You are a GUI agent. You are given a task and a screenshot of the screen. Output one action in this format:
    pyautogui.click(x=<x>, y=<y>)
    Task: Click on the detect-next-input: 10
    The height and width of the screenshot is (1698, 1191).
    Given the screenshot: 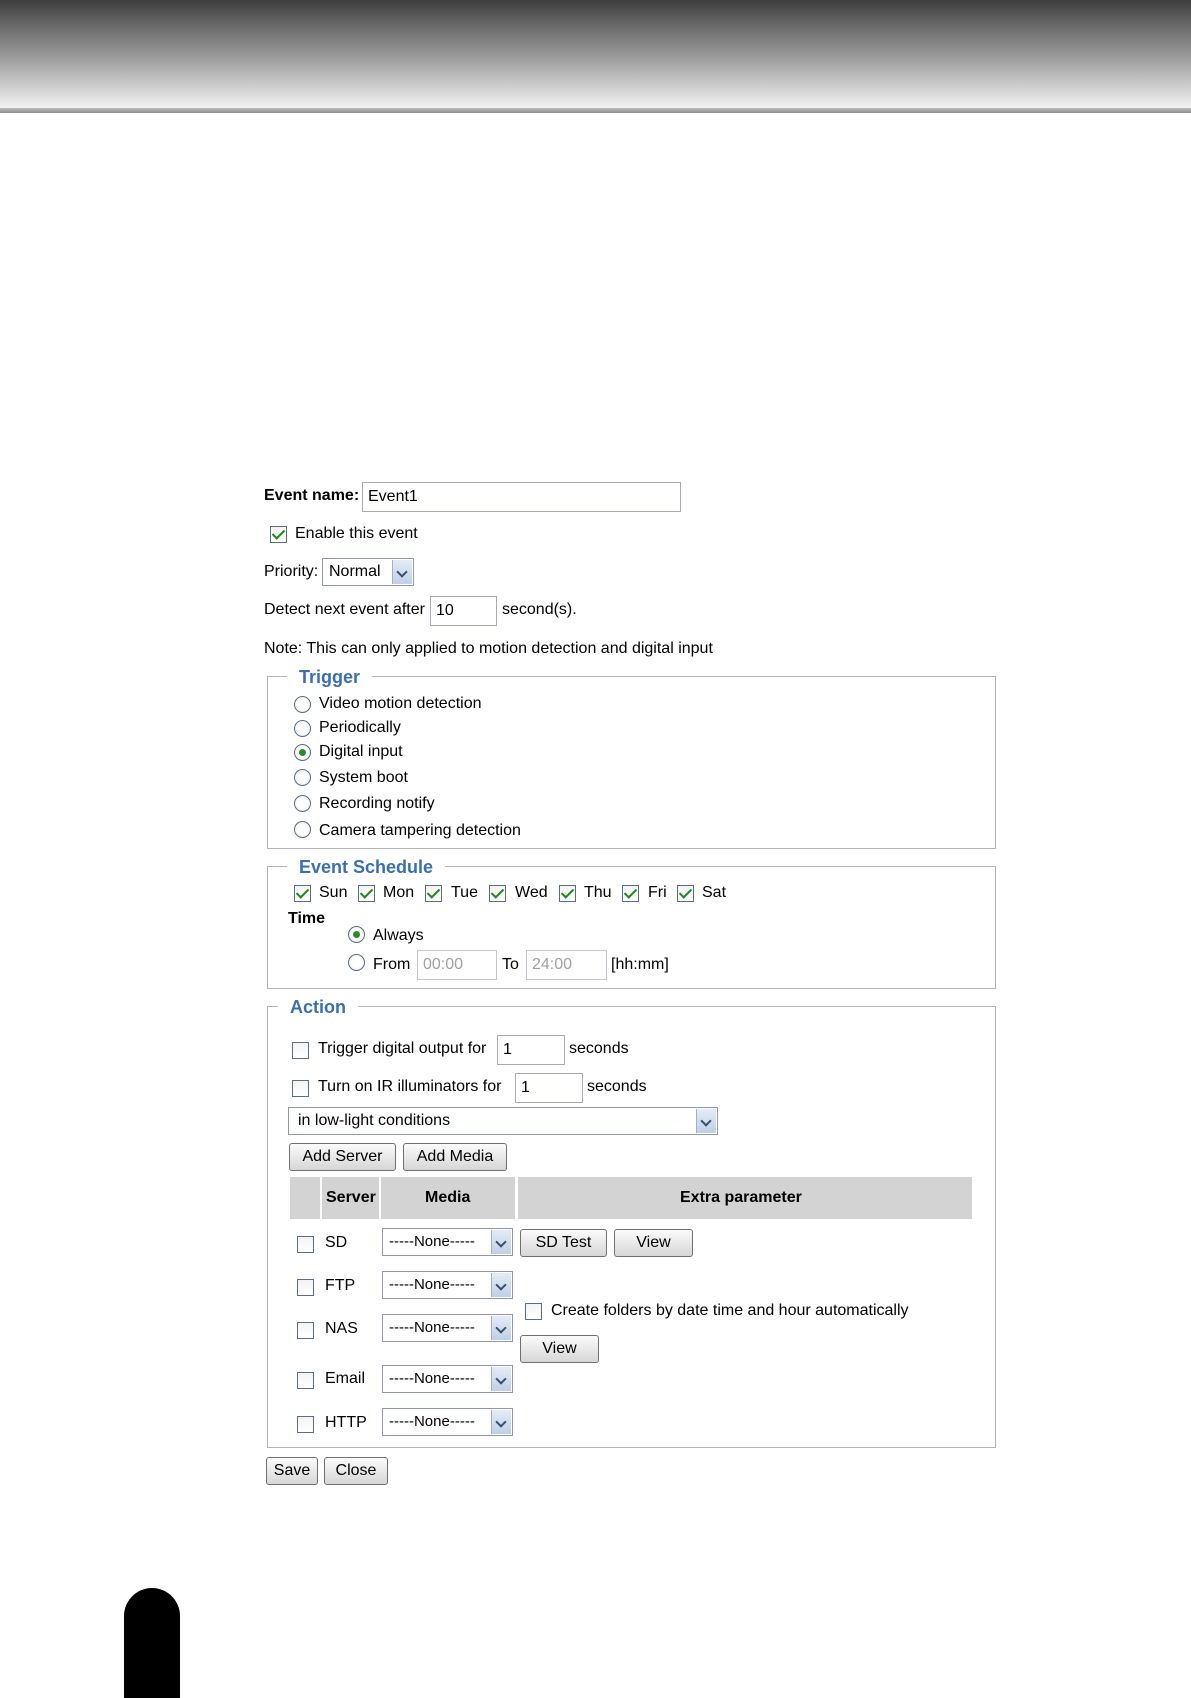 What is the action you would take?
    pyautogui.click(x=463, y=611)
    